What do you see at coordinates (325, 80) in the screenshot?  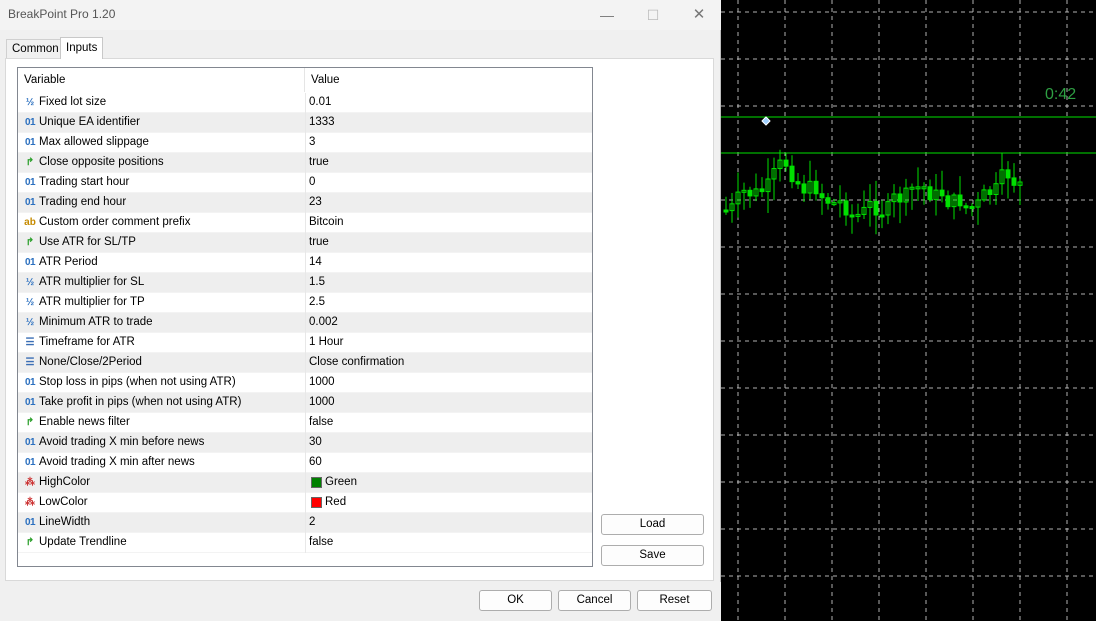 I see `column-header-value: Value` at bounding box center [325, 80].